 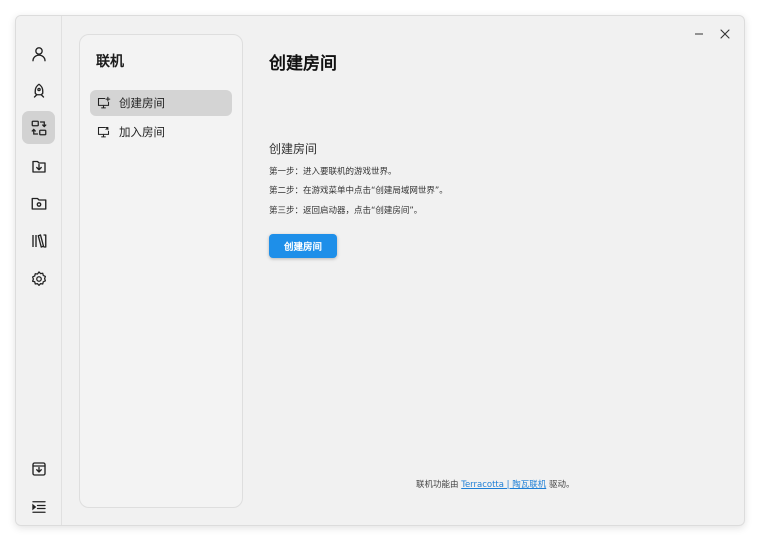 I want to click on icon-rail, so click(x=39, y=270).